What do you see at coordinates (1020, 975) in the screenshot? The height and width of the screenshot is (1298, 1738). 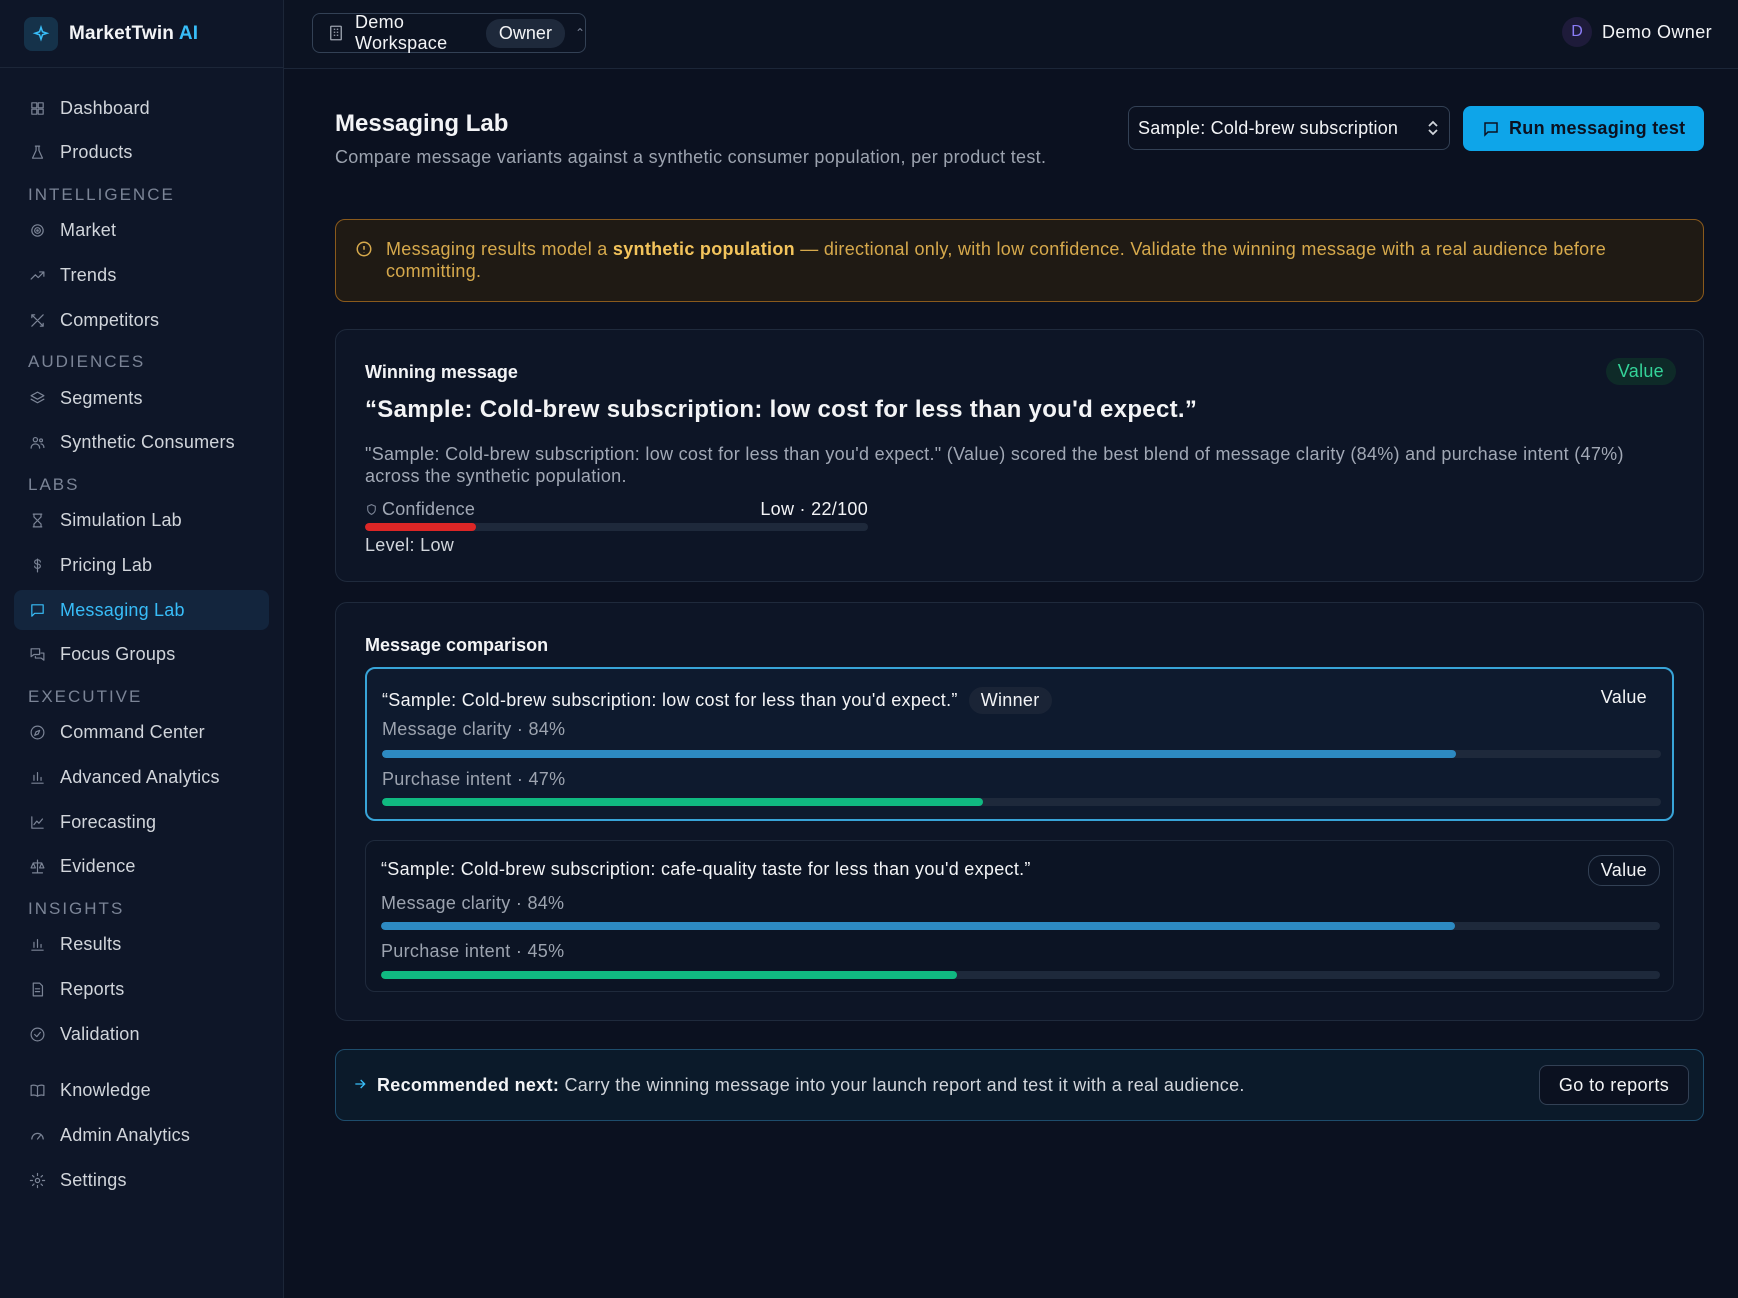 I see `intent-bar` at bounding box center [1020, 975].